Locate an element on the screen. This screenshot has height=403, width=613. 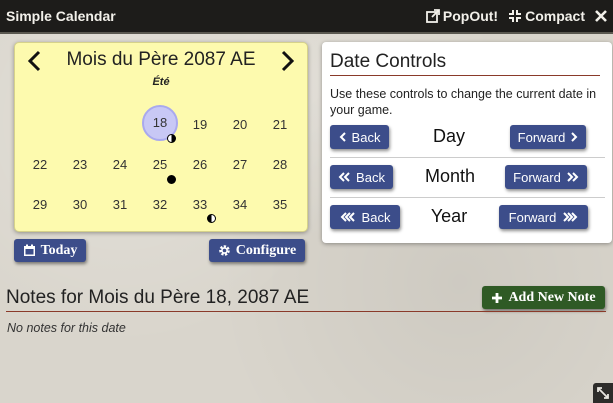
configure-button: Configure is located at coordinates (257, 250).